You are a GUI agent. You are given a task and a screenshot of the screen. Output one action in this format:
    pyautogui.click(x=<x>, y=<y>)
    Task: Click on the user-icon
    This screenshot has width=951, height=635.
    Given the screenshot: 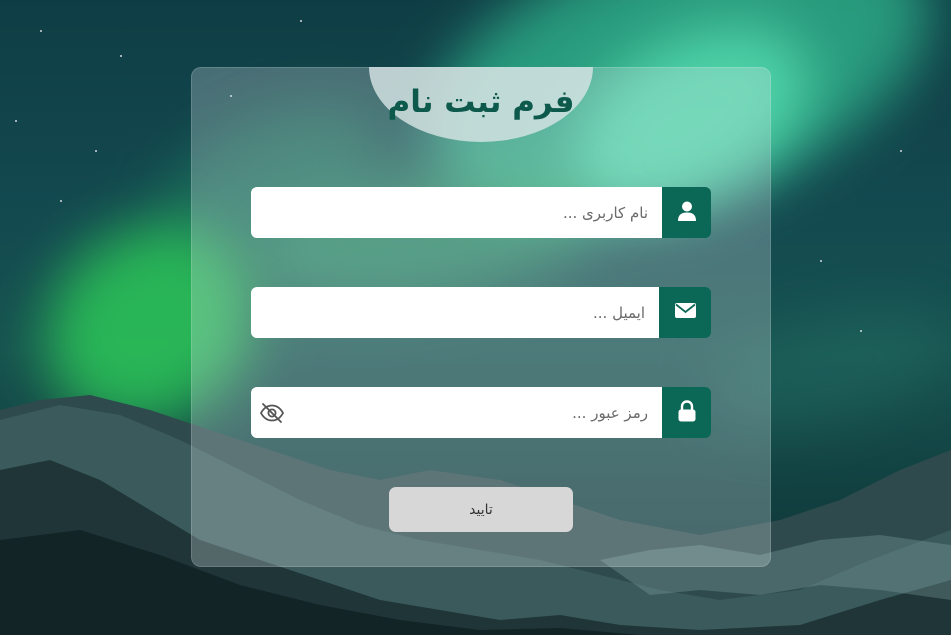 What is the action you would take?
    pyautogui.click(x=686, y=213)
    